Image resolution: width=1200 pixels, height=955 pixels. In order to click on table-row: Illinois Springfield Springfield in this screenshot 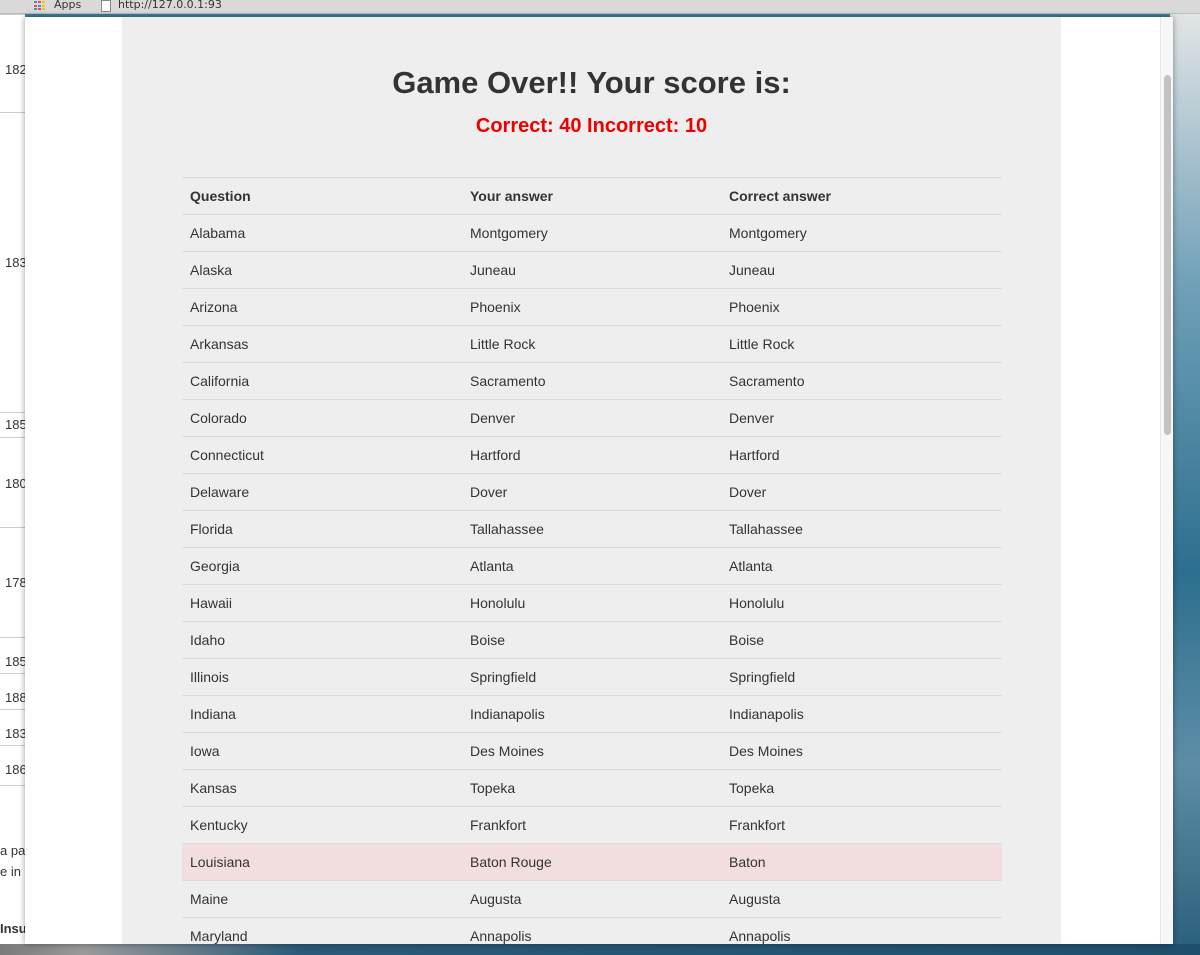, I will do `click(592, 677)`.